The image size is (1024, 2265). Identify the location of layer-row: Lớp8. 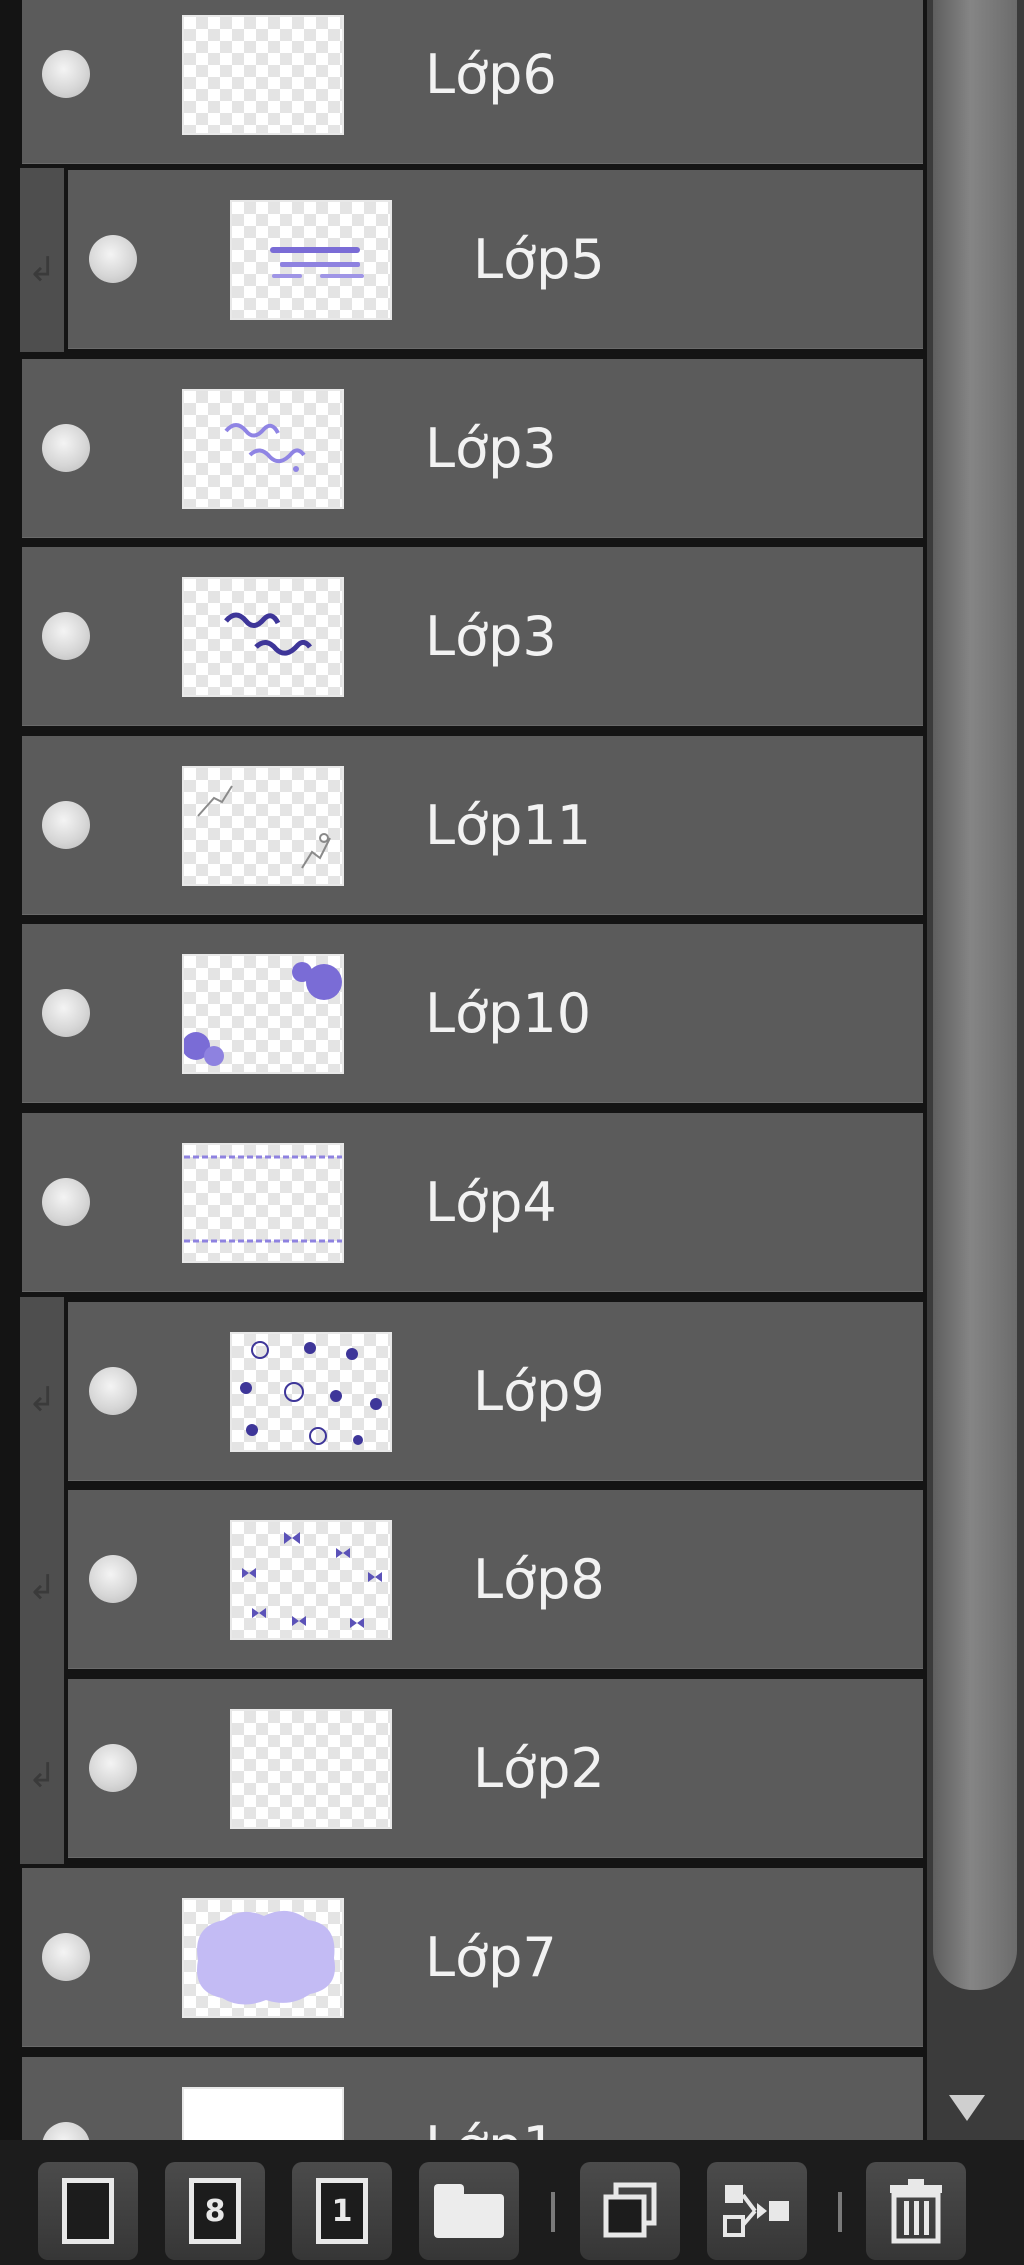
(495, 1579).